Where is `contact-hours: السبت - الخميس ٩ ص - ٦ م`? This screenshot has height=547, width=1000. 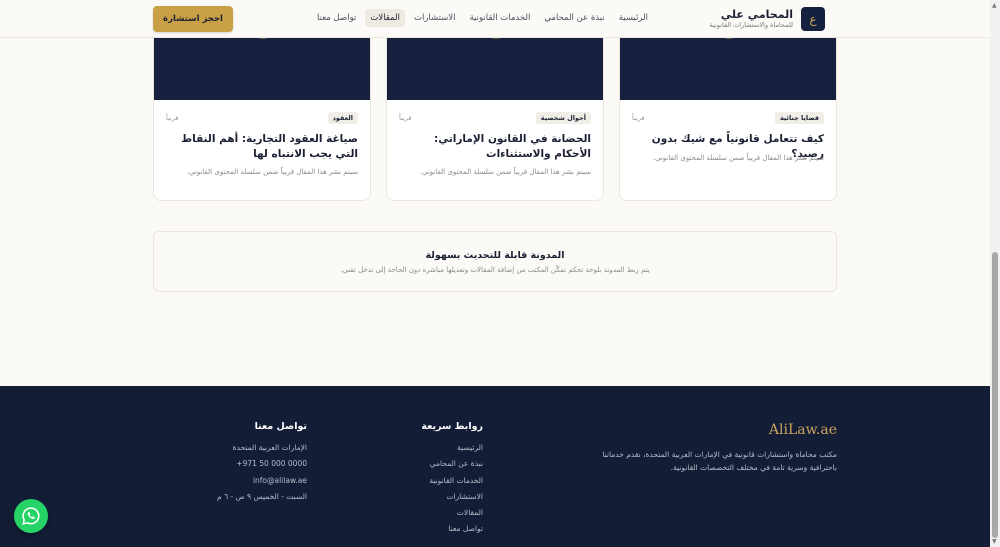
contact-hours: السبت - الخميس ٩ ص - ٦ م is located at coordinates (262, 496).